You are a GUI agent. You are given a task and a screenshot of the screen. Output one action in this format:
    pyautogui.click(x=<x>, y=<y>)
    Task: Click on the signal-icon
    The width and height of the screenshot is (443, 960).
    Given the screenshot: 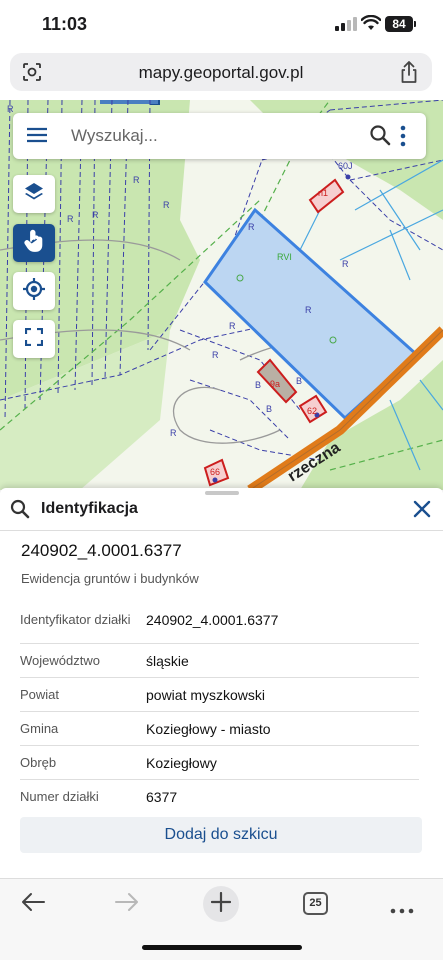 What is the action you would take?
    pyautogui.click(x=346, y=24)
    